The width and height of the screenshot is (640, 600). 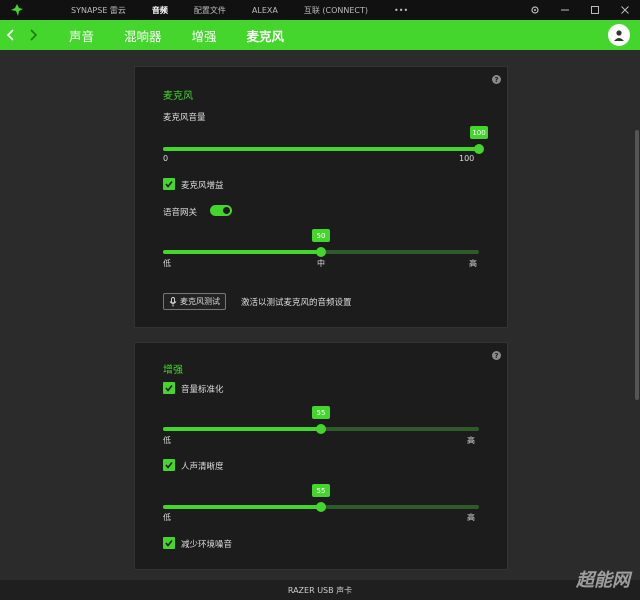 I want to click on slider-value-bubble: 50, so click(x=321, y=235).